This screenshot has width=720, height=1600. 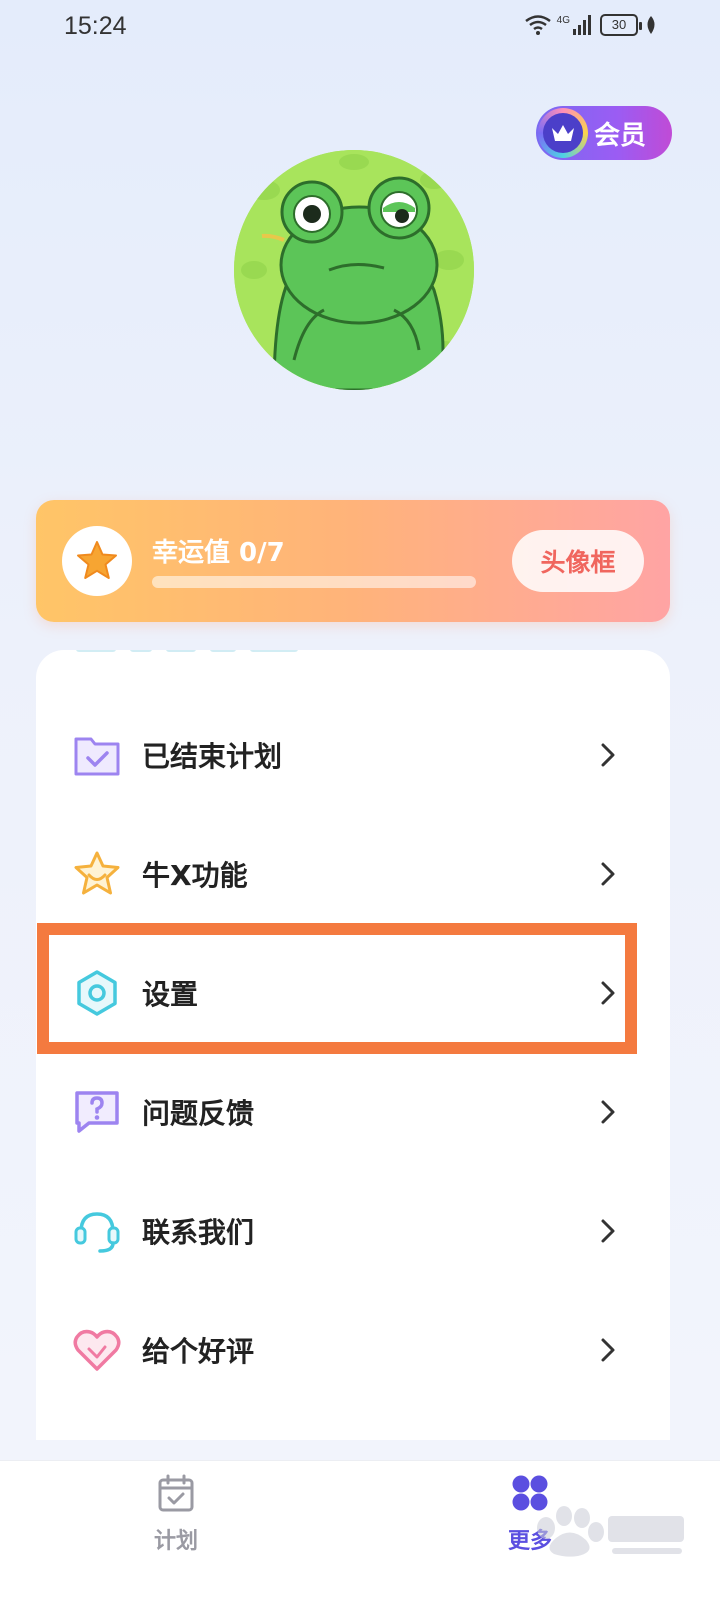 I want to click on leaf-icon, so click(x=651, y=25).